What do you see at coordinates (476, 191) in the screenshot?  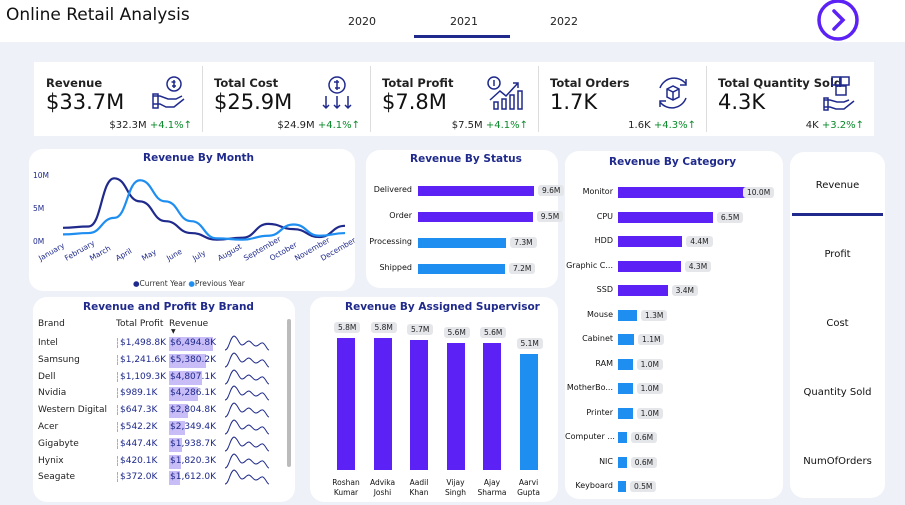 I see `status-bar` at bounding box center [476, 191].